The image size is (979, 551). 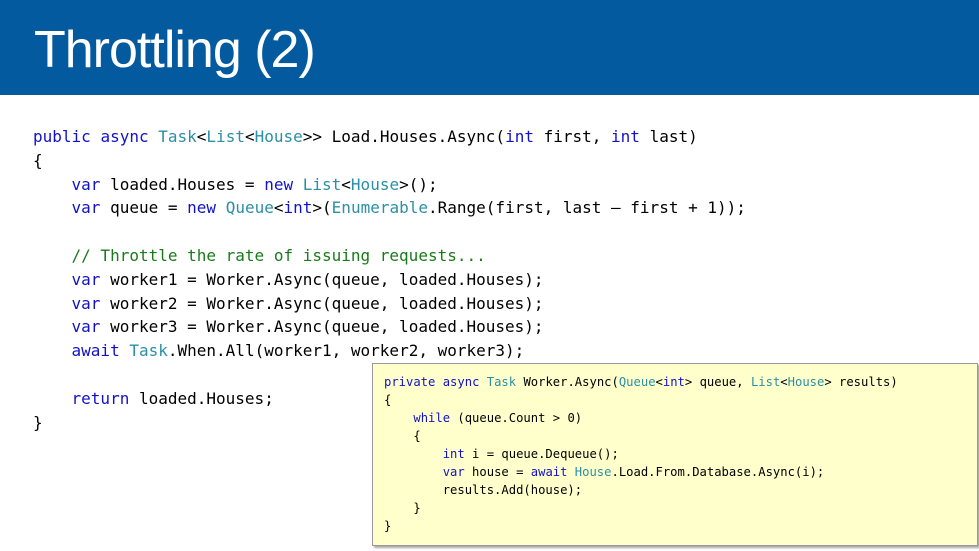 I want to click on code-line: int i = queue.Dequeue();, so click(x=641, y=454).